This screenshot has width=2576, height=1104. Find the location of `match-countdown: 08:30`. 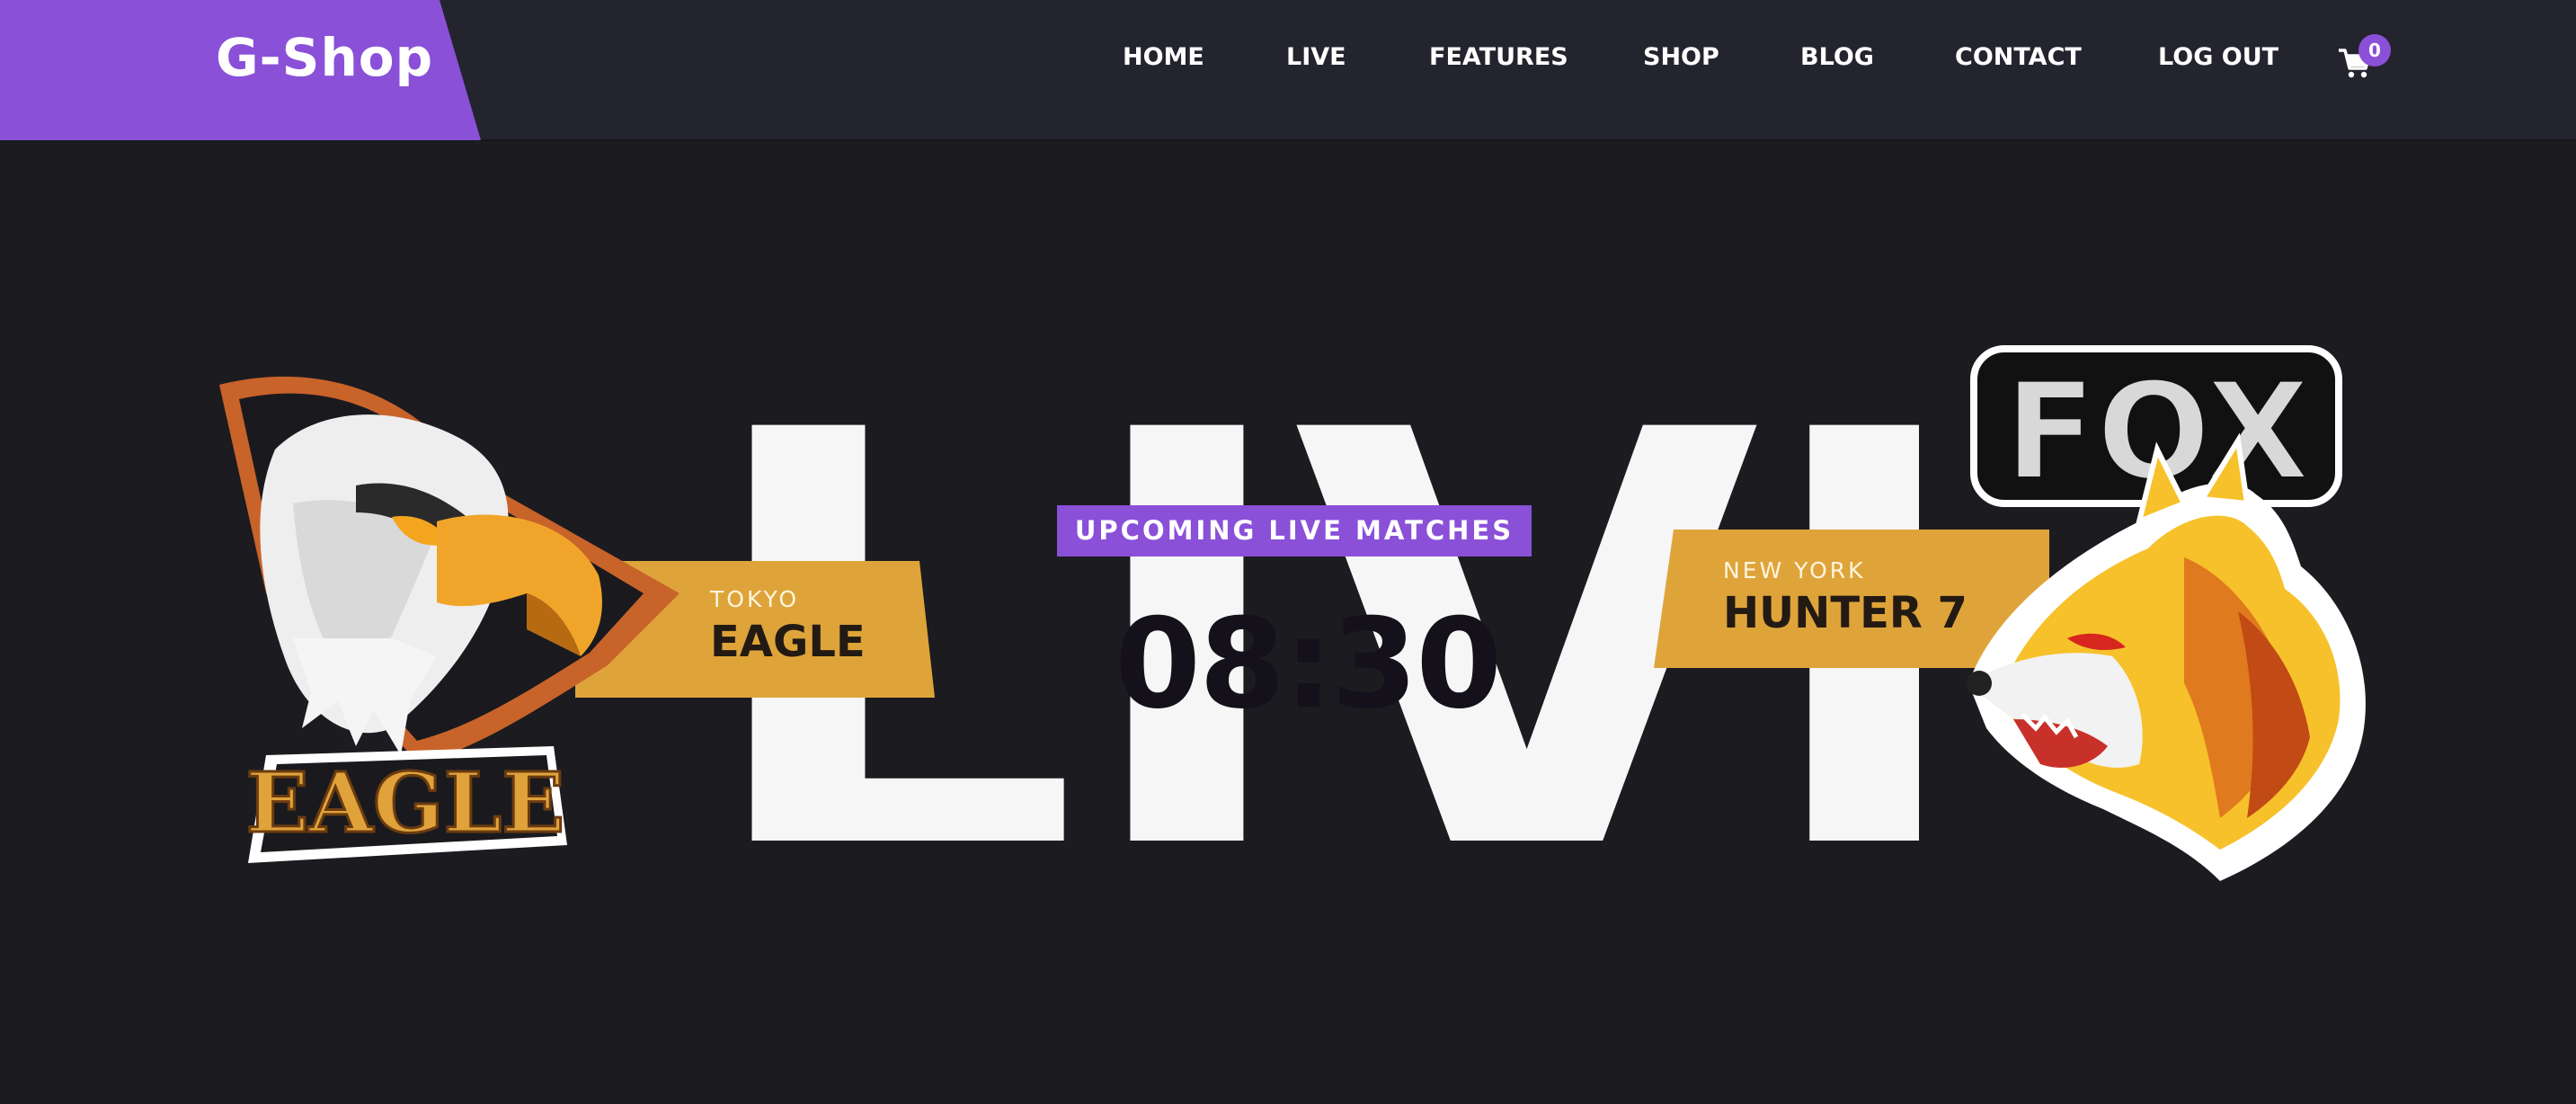

match-countdown: 08:30 is located at coordinates (1308, 664).